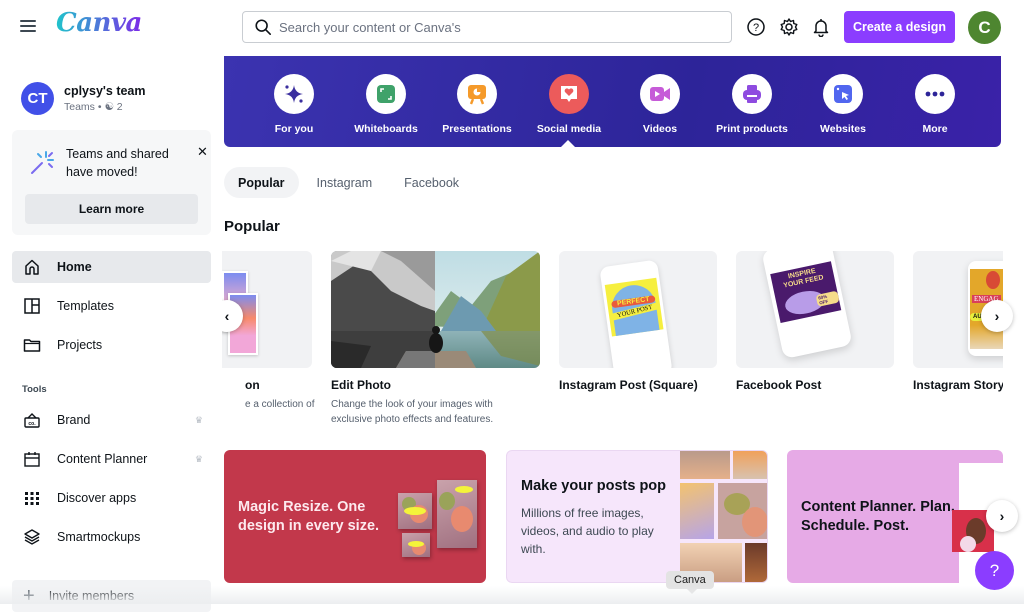  I want to click on folder-icon, so click(32, 345).